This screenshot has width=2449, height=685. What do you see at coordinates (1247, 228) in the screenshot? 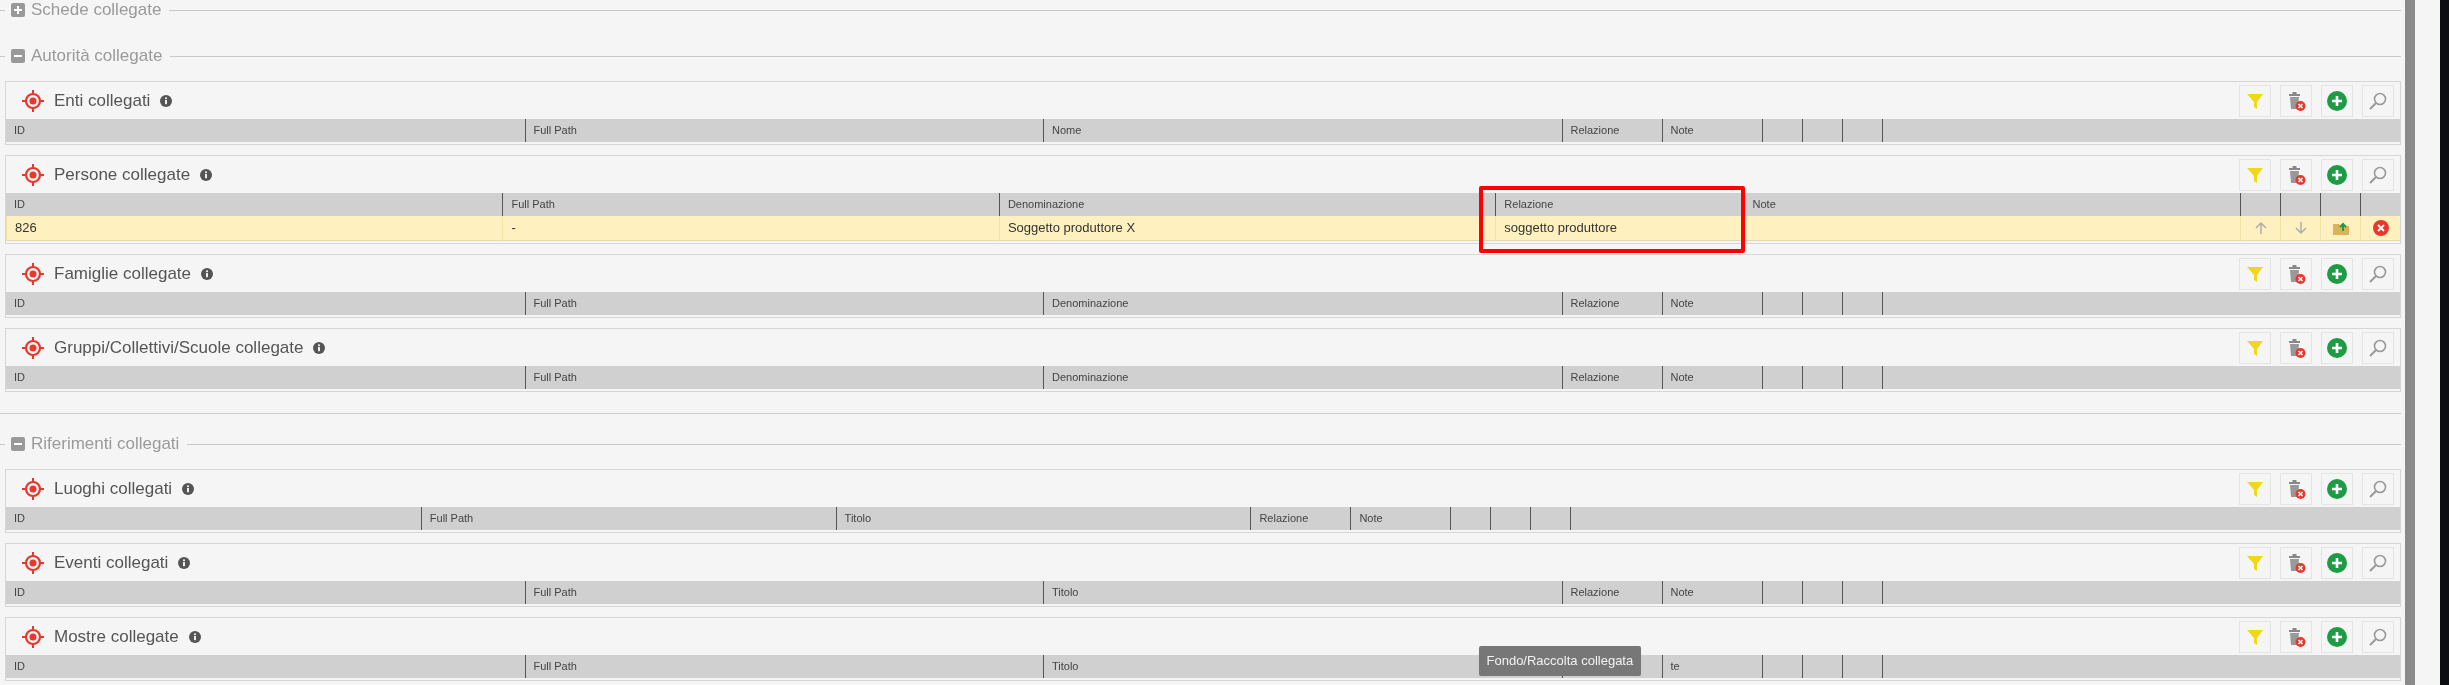
I see `table-cell: Soggetto produttore X` at bounding box center [1247, 228].